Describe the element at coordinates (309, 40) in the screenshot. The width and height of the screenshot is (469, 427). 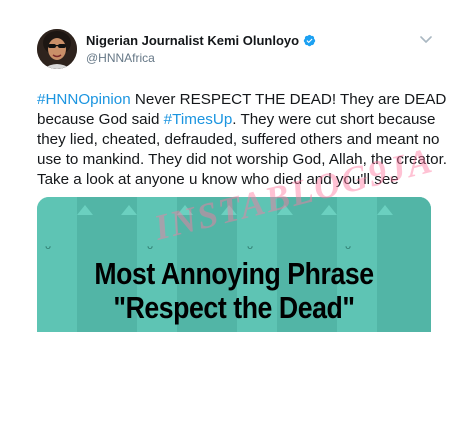
I see `verified-badge-icon` at that location.